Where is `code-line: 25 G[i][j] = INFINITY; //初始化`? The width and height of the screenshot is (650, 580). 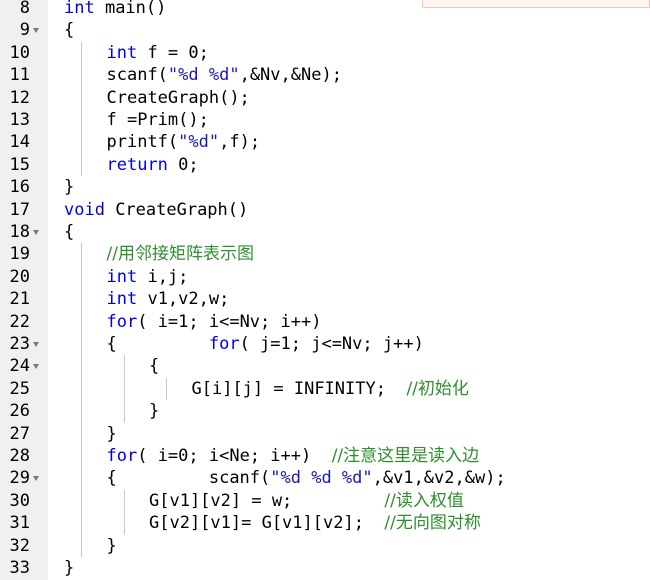
code-line: 25 G[i][j] = INFINITY; //初始化 is located at coordinates (325, 389).